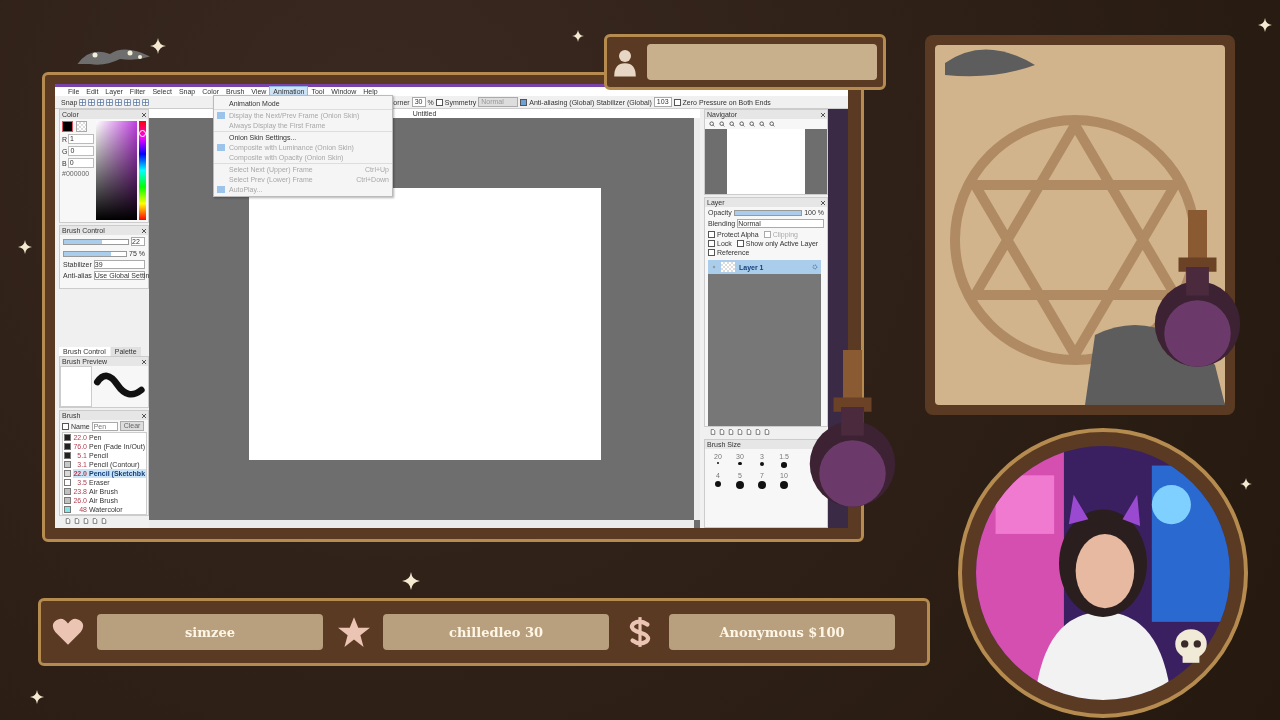 The height and width of the screenshot is (720, 1280). Describe the element at coordinates (67, 126) in the screenshot. I see `foreground-swatch` at that location.